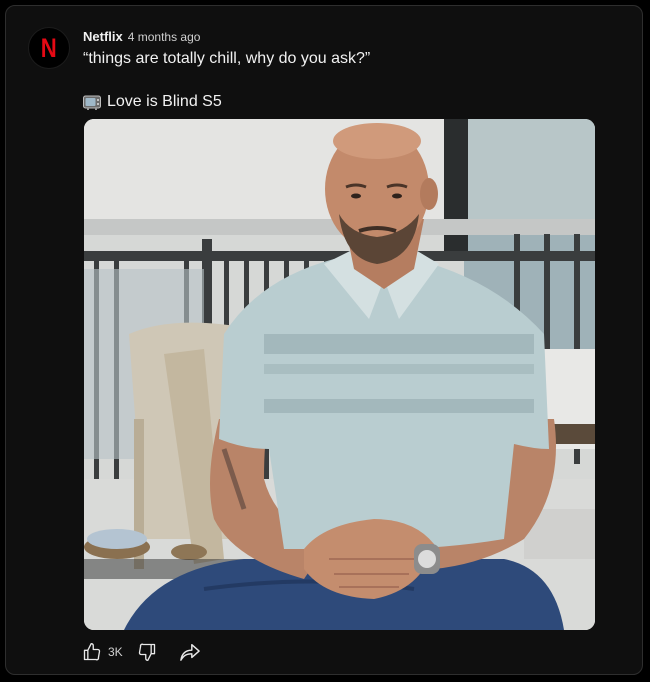 Image resolution: width=650 pixels, height=682 pixels. What do you see at coordinates (115, 652) in the screenshot?
I see `like-count: 3K` at bounding box center [115, 652].